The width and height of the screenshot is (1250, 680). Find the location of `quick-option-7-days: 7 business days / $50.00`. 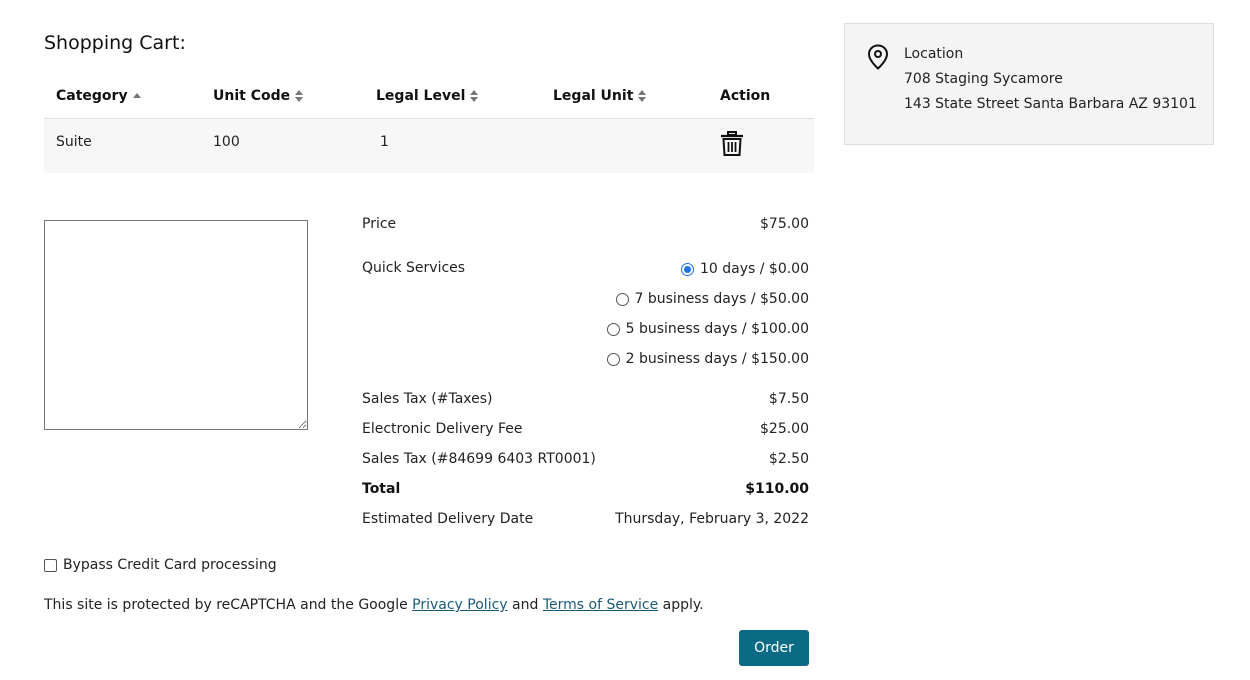

quick-option-7-days: 7 business days / $50.00 is located at coordinates (712, 299).